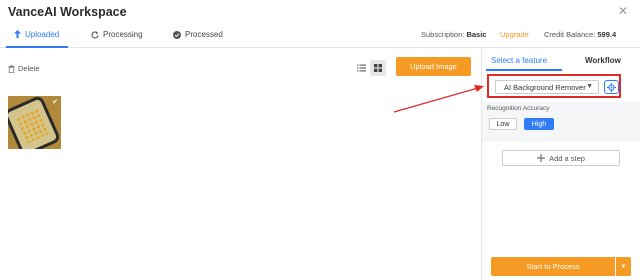  I want to click on delete-button: Delete, so click(24, 68).